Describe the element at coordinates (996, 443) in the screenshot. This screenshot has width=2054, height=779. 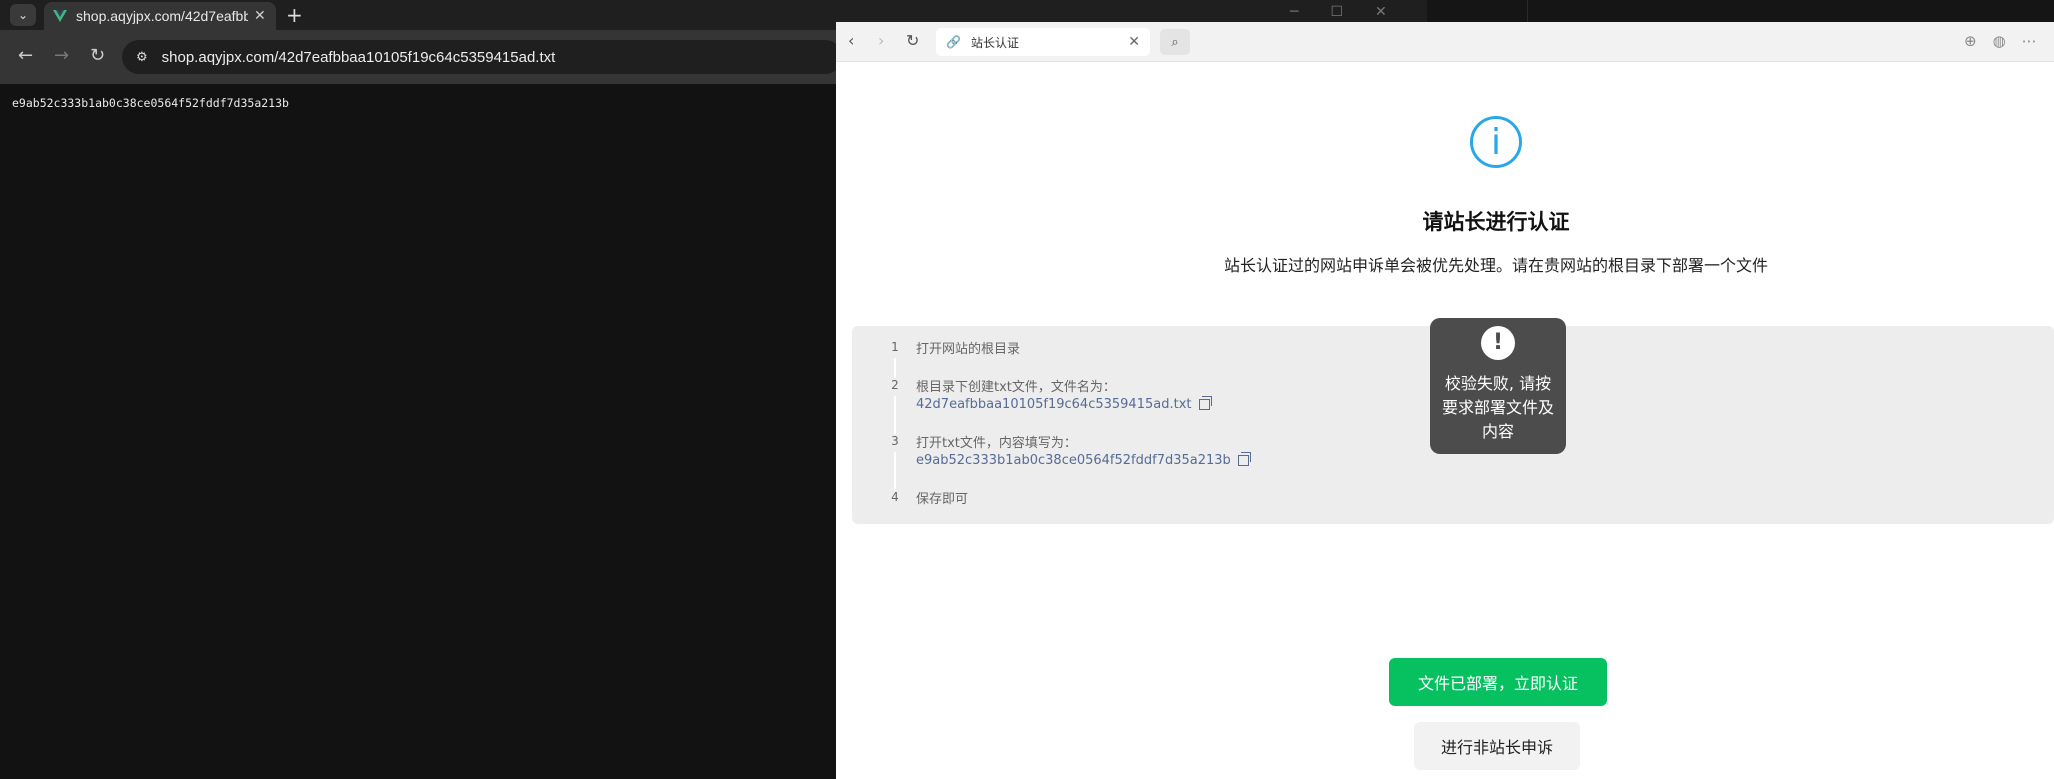
I see `step-text: 打开txt文件，内容填写为：` at that location.